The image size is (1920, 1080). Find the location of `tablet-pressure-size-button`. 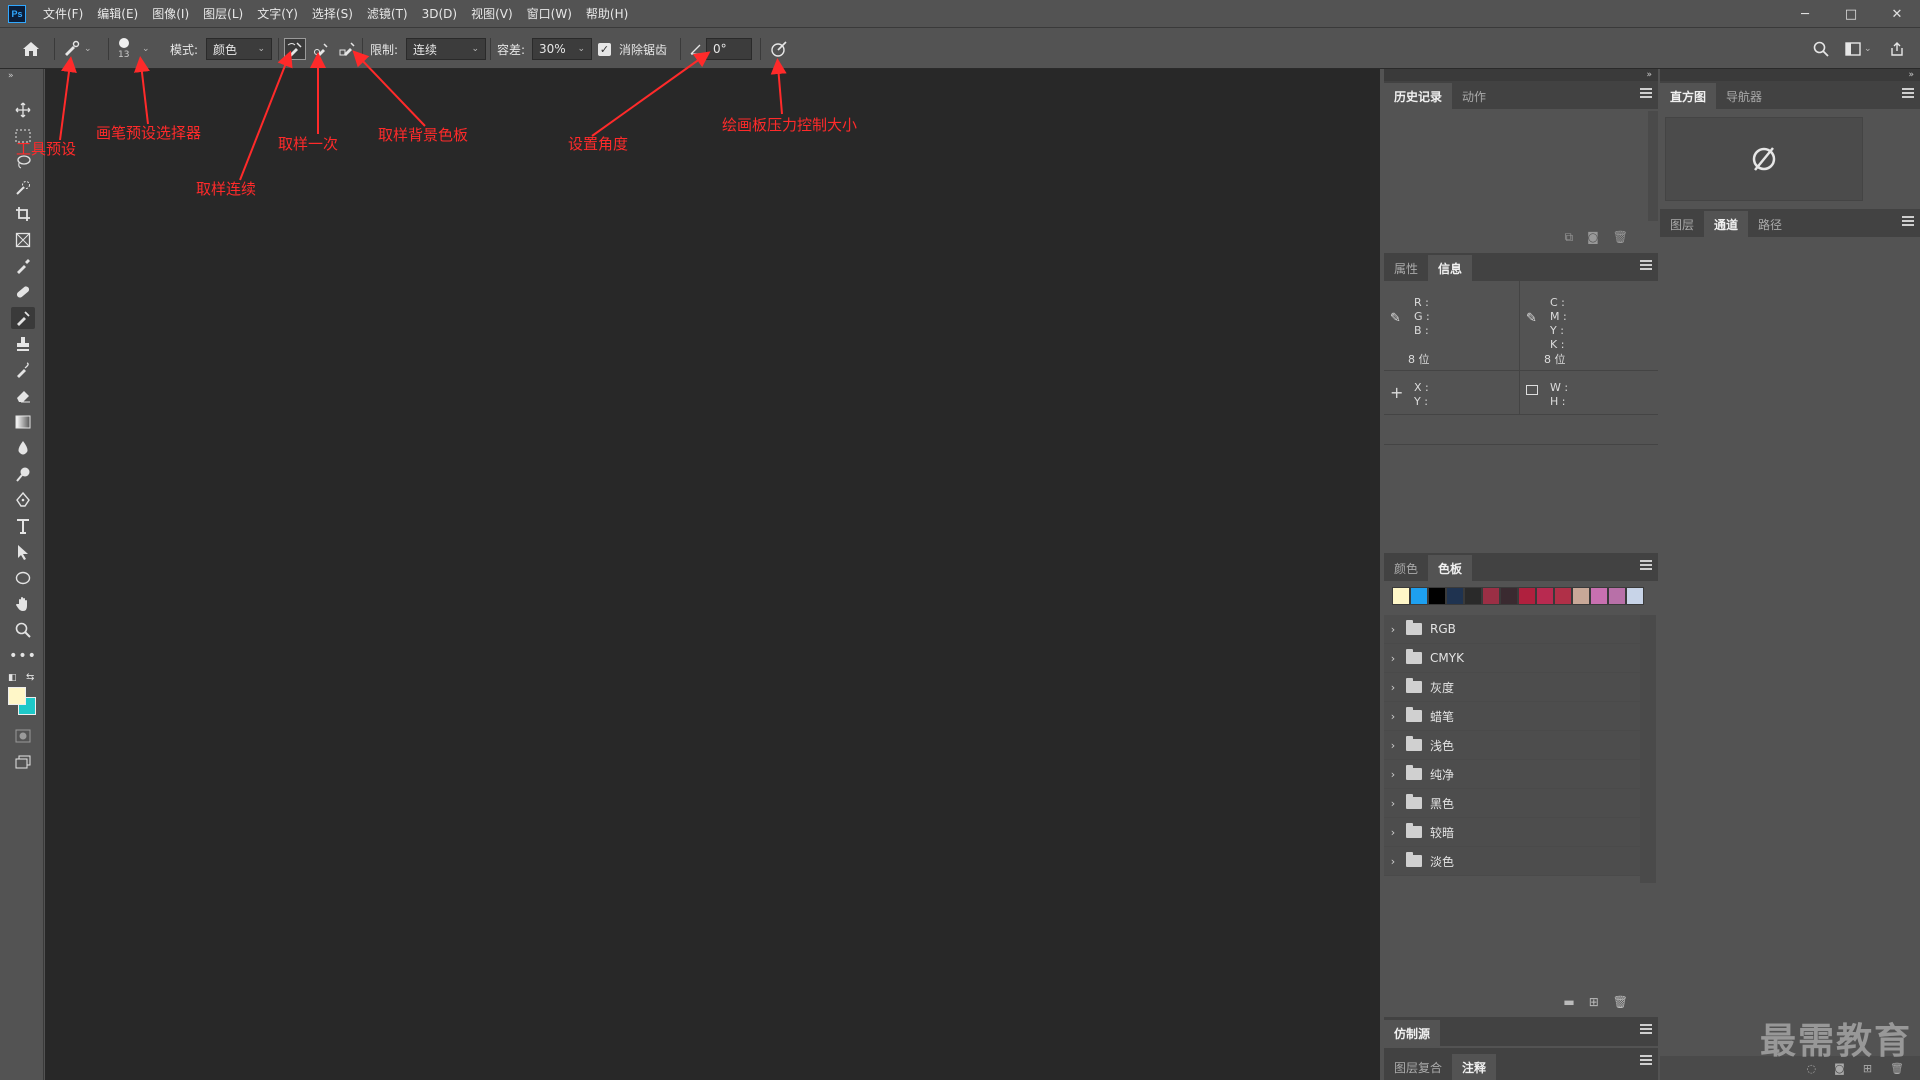

tablet-pressure-size-button is located at coordinates (779, 49).